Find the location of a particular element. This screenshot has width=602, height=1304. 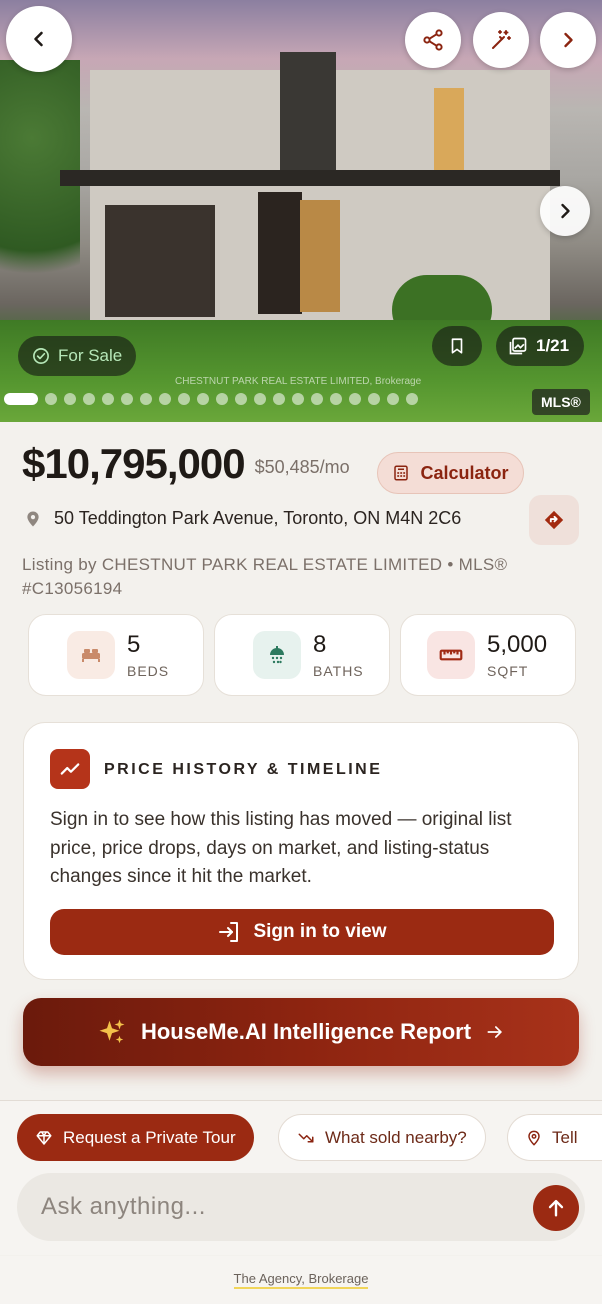

directions-button is located at coordinates (554, 520).